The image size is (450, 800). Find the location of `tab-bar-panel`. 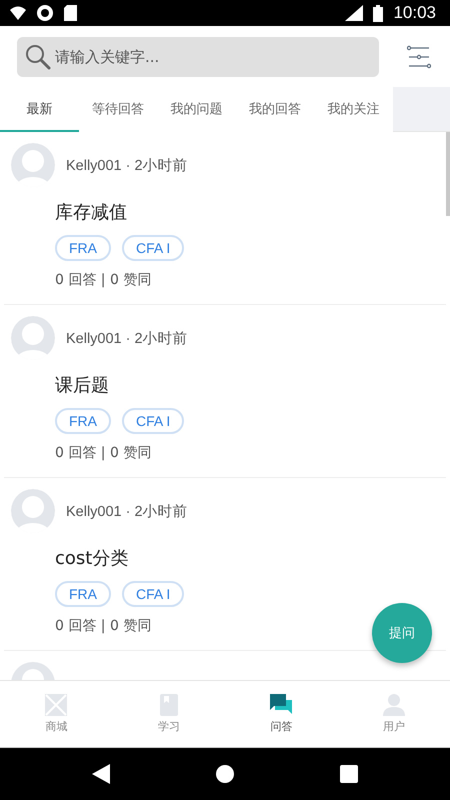

tab-bar-panel is located at coordinates (421, 109).